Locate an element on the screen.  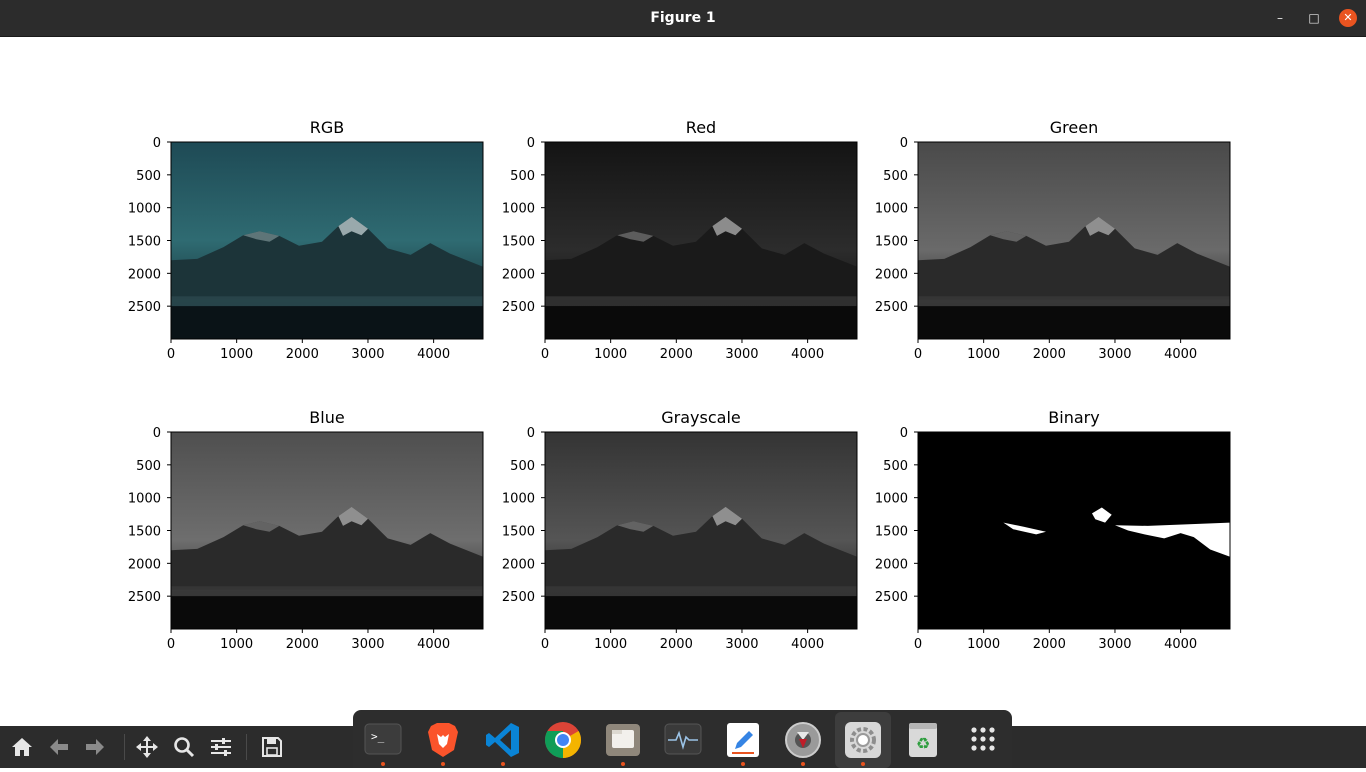
forward-button is located at coordinates (95, 747).